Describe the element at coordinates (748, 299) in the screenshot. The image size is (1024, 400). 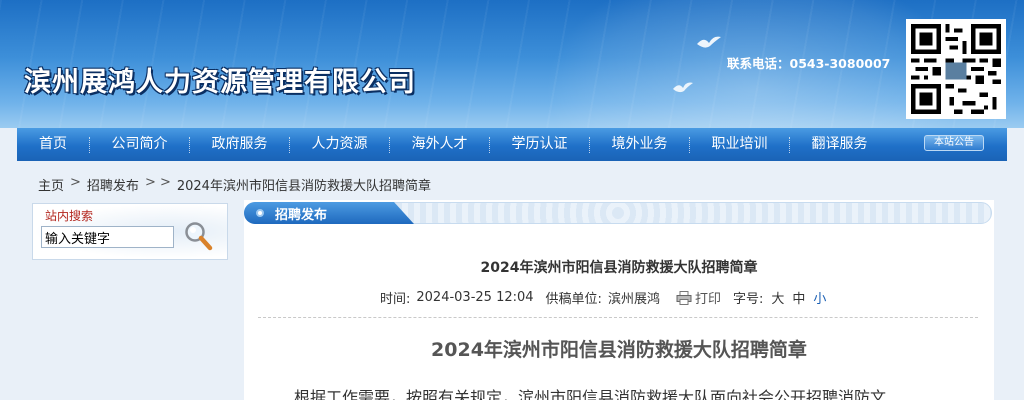
I see `font-size-label: 字号:` at that location.